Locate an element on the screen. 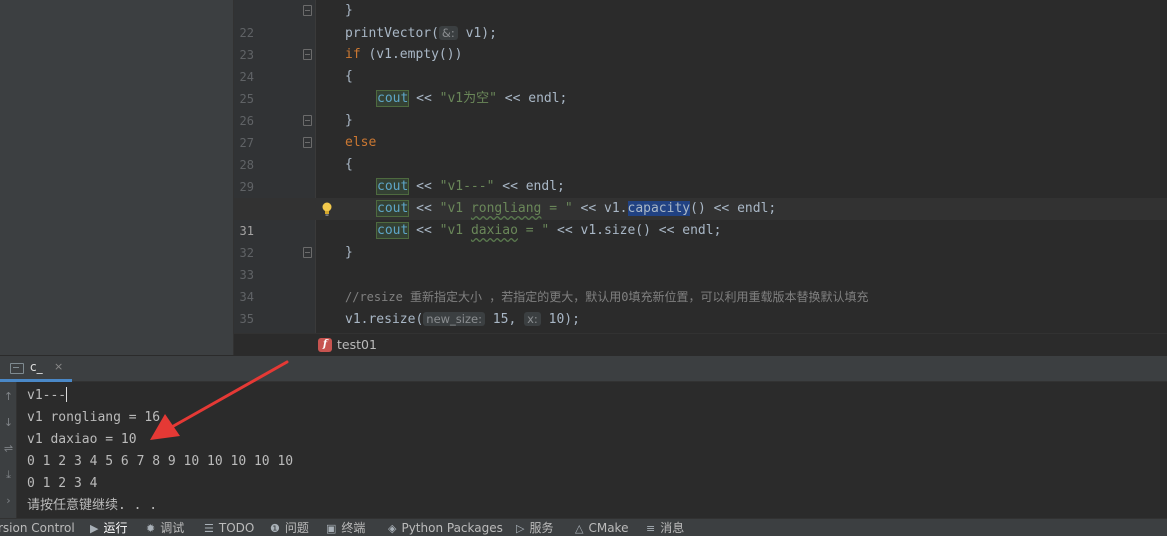  console-line: 请按任意键继续. . . is located at coordinates (92, 505).